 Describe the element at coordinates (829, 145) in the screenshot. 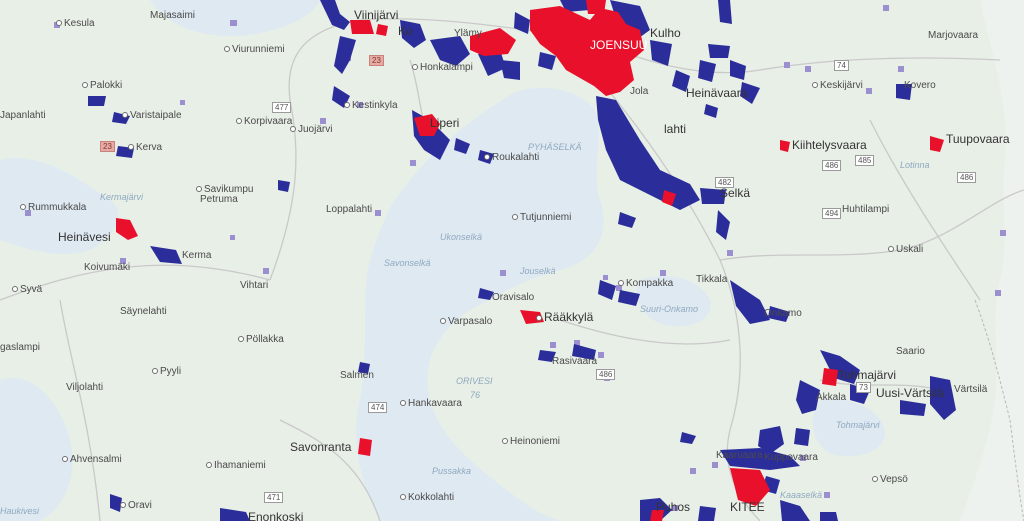

I see `place-label: Kiihtelysvaara` at that location.